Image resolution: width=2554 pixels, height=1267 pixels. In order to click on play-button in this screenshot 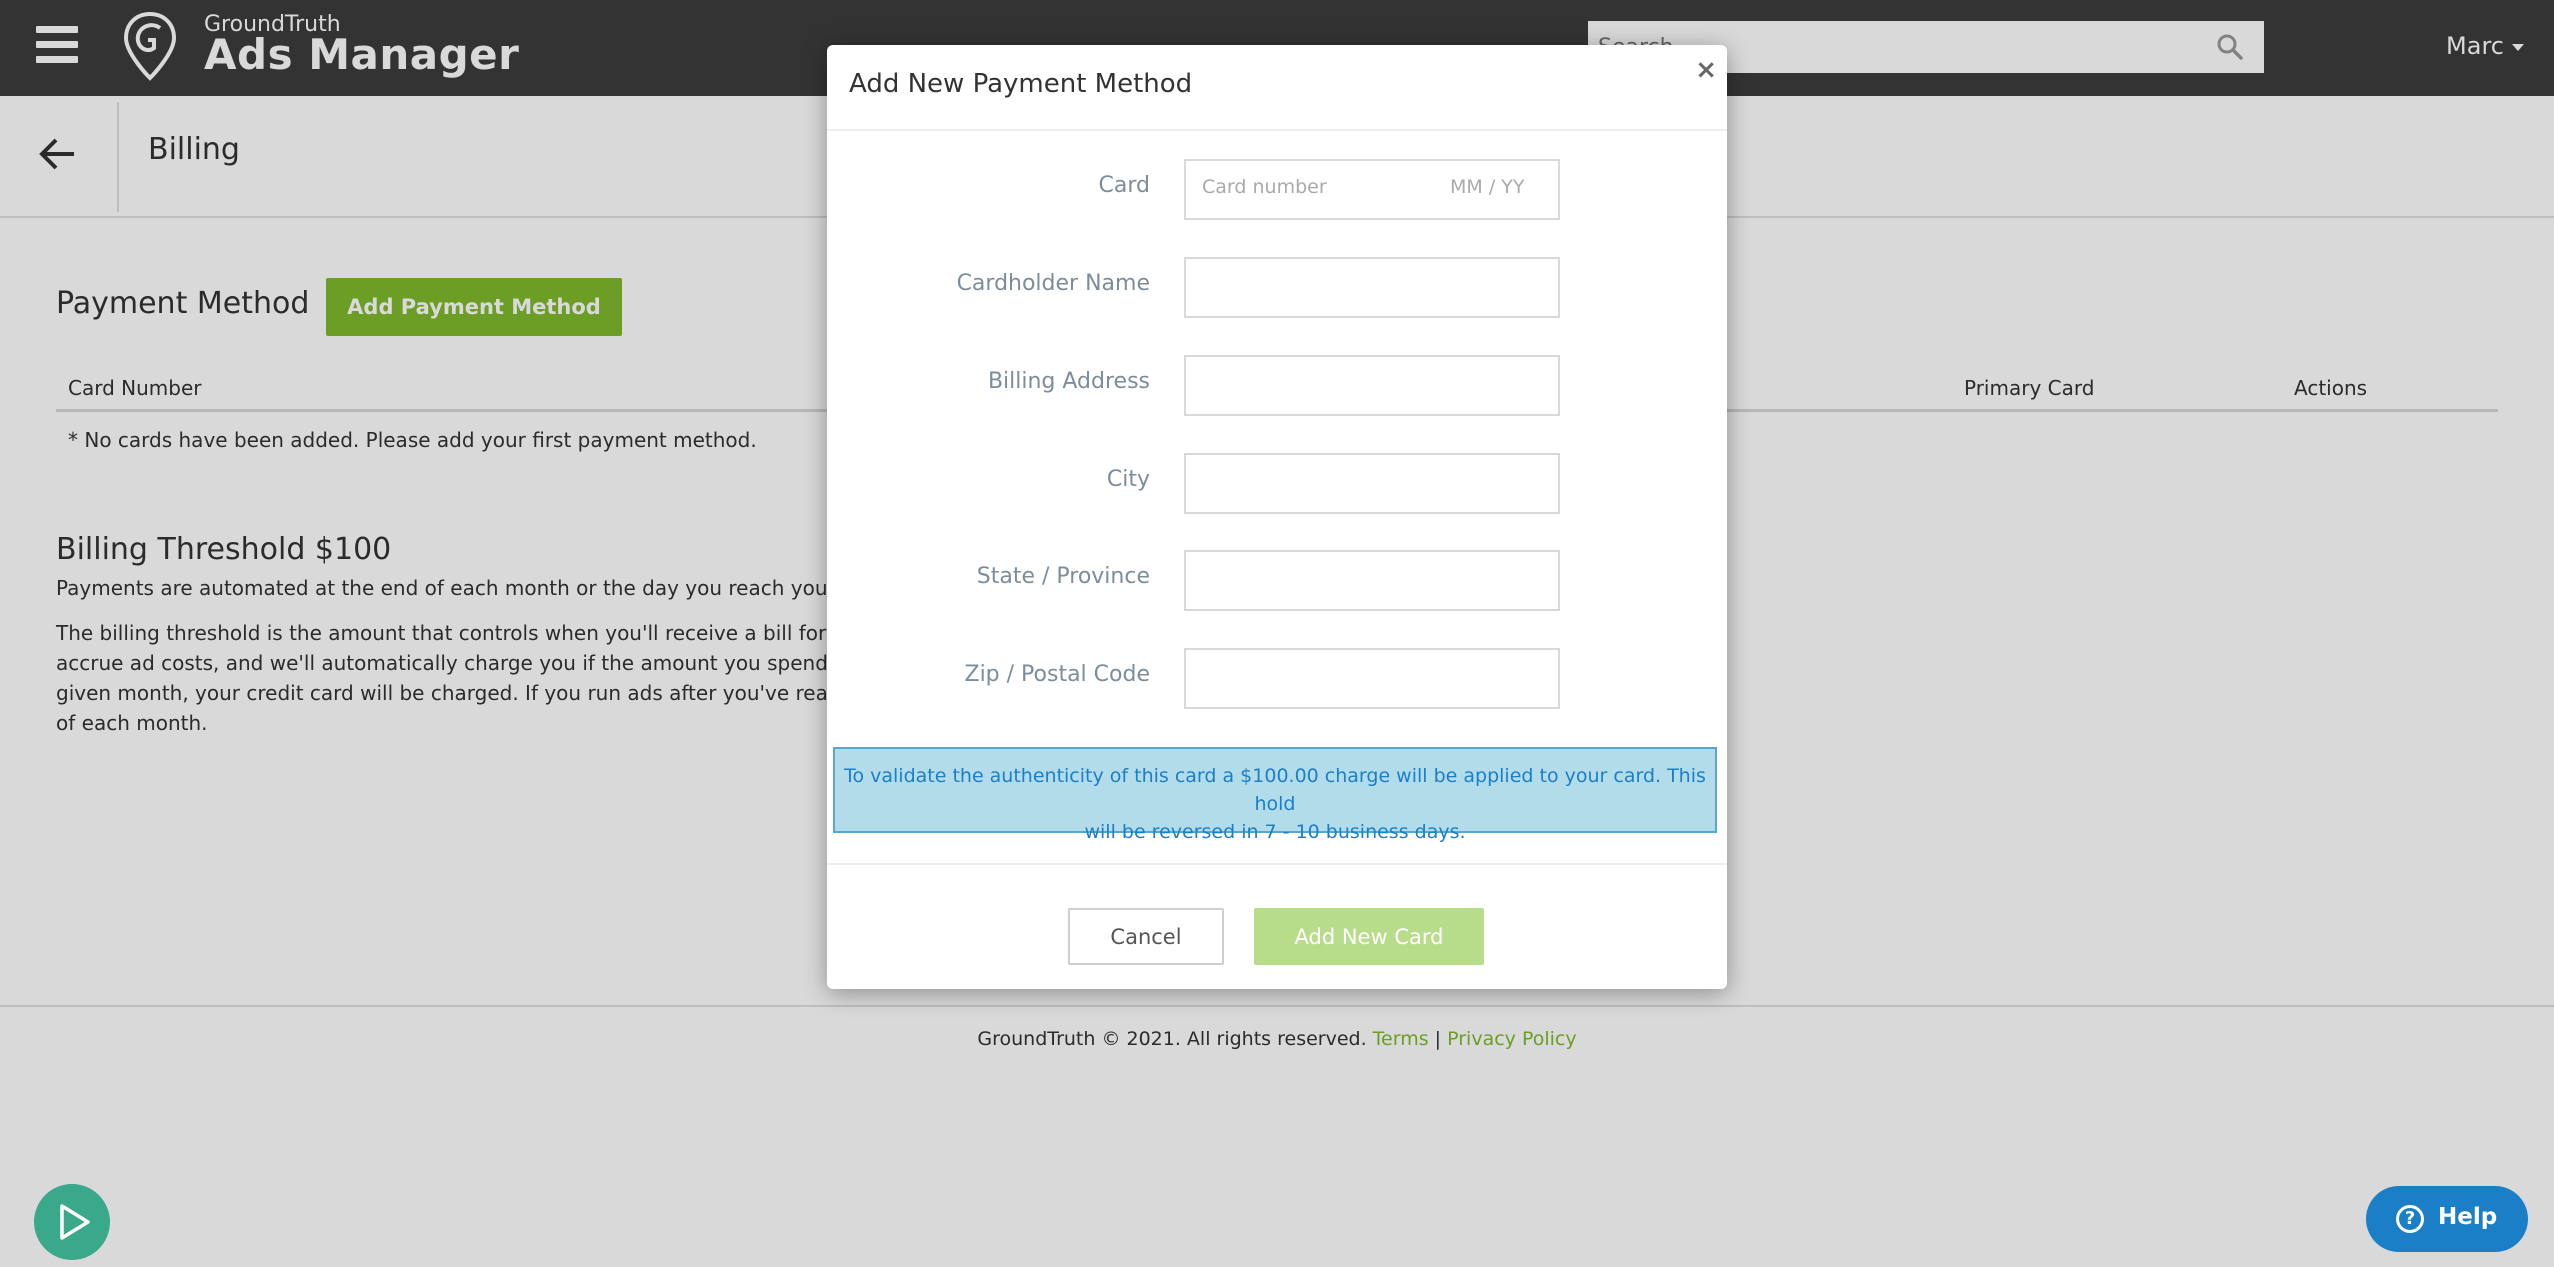, I will do `click(72, 1222)`.